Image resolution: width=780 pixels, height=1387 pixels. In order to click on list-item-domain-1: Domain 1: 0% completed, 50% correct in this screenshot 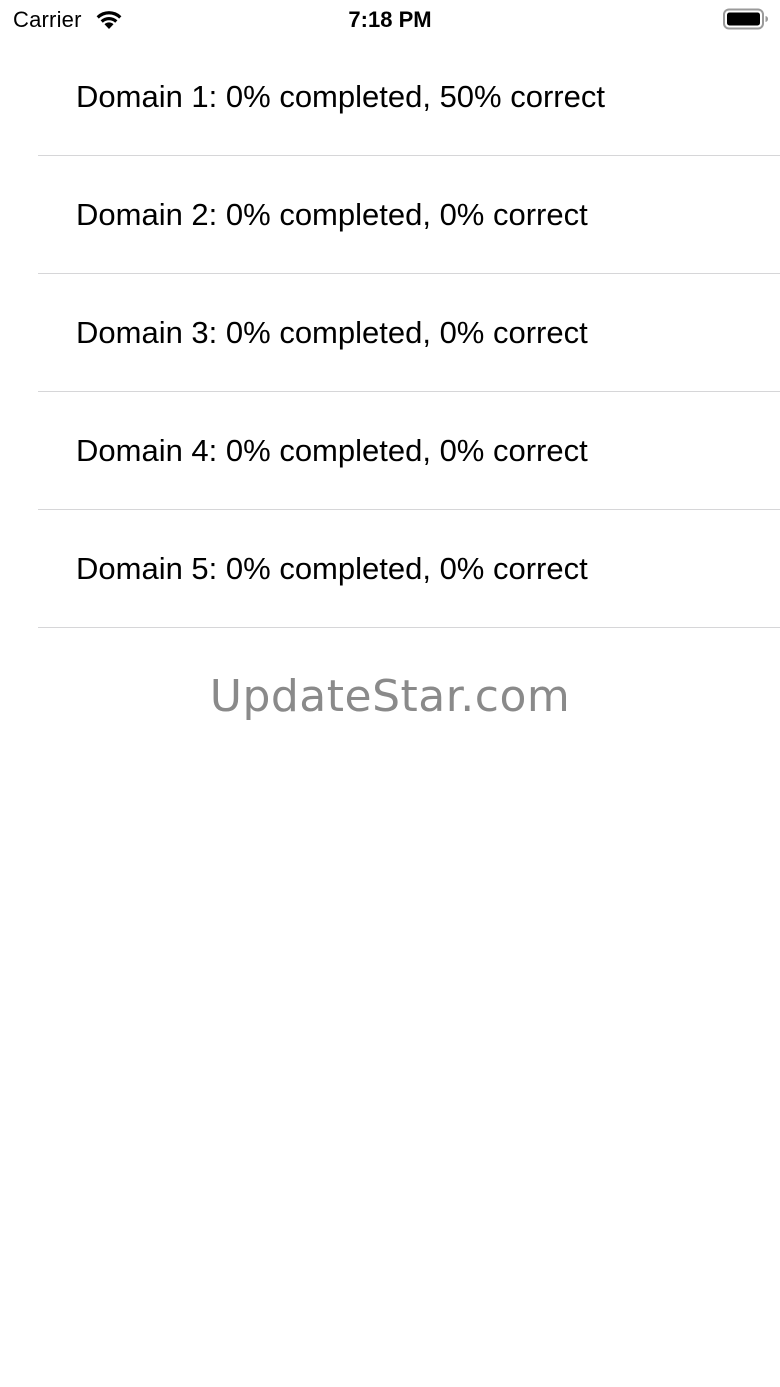, I will do `click(390, 97)`.